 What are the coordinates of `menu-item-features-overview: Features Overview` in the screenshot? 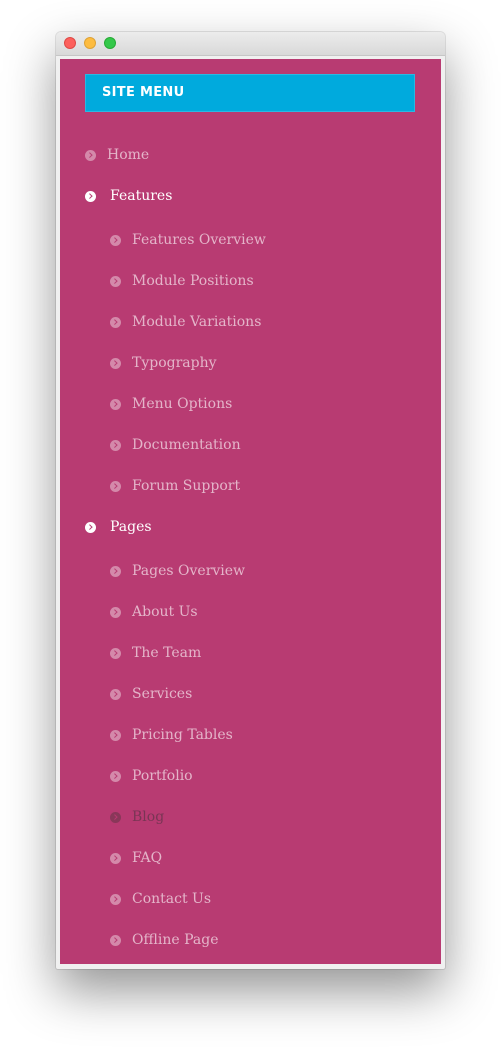 It's located at (188, 240).